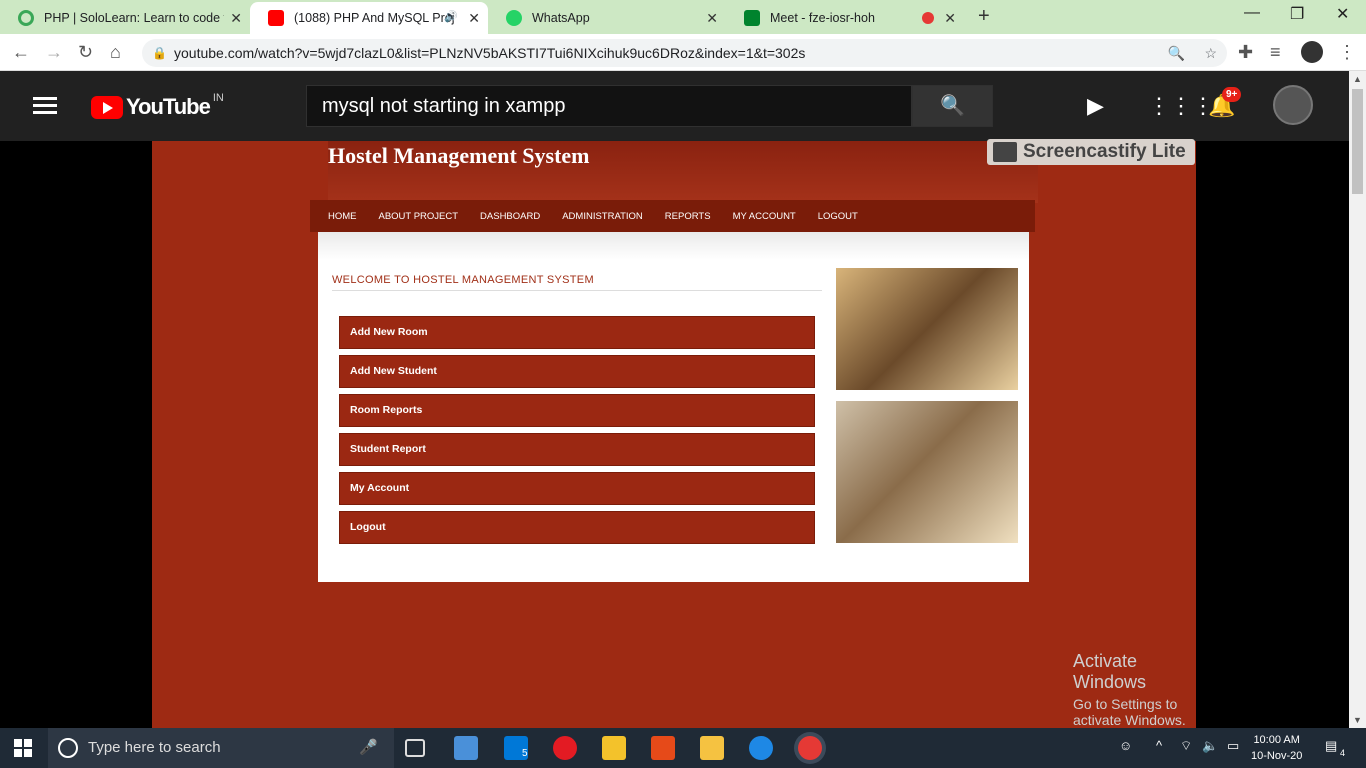  What do you see at coordinates (1293, 105) in the screenshot?
I see `avatar` at bounding box center [1293, 105].